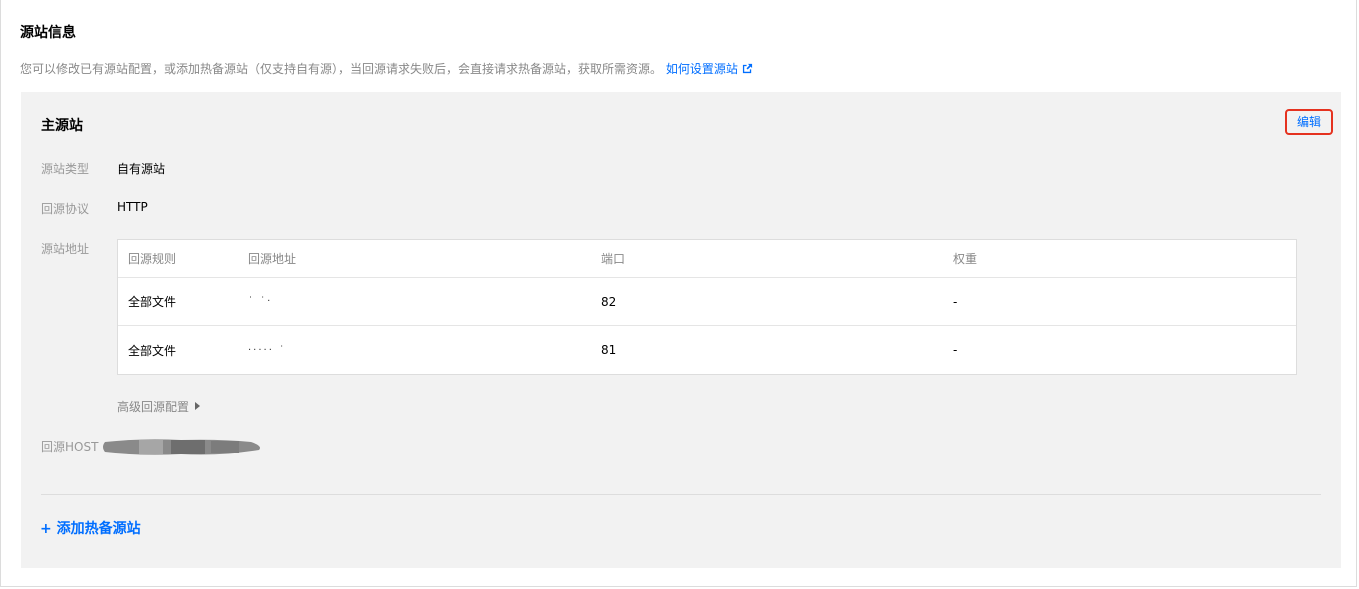 The height and width of the screenshot is (589, 1359). I want to click on origin-type-label: 源站类型, so click(65, 169).